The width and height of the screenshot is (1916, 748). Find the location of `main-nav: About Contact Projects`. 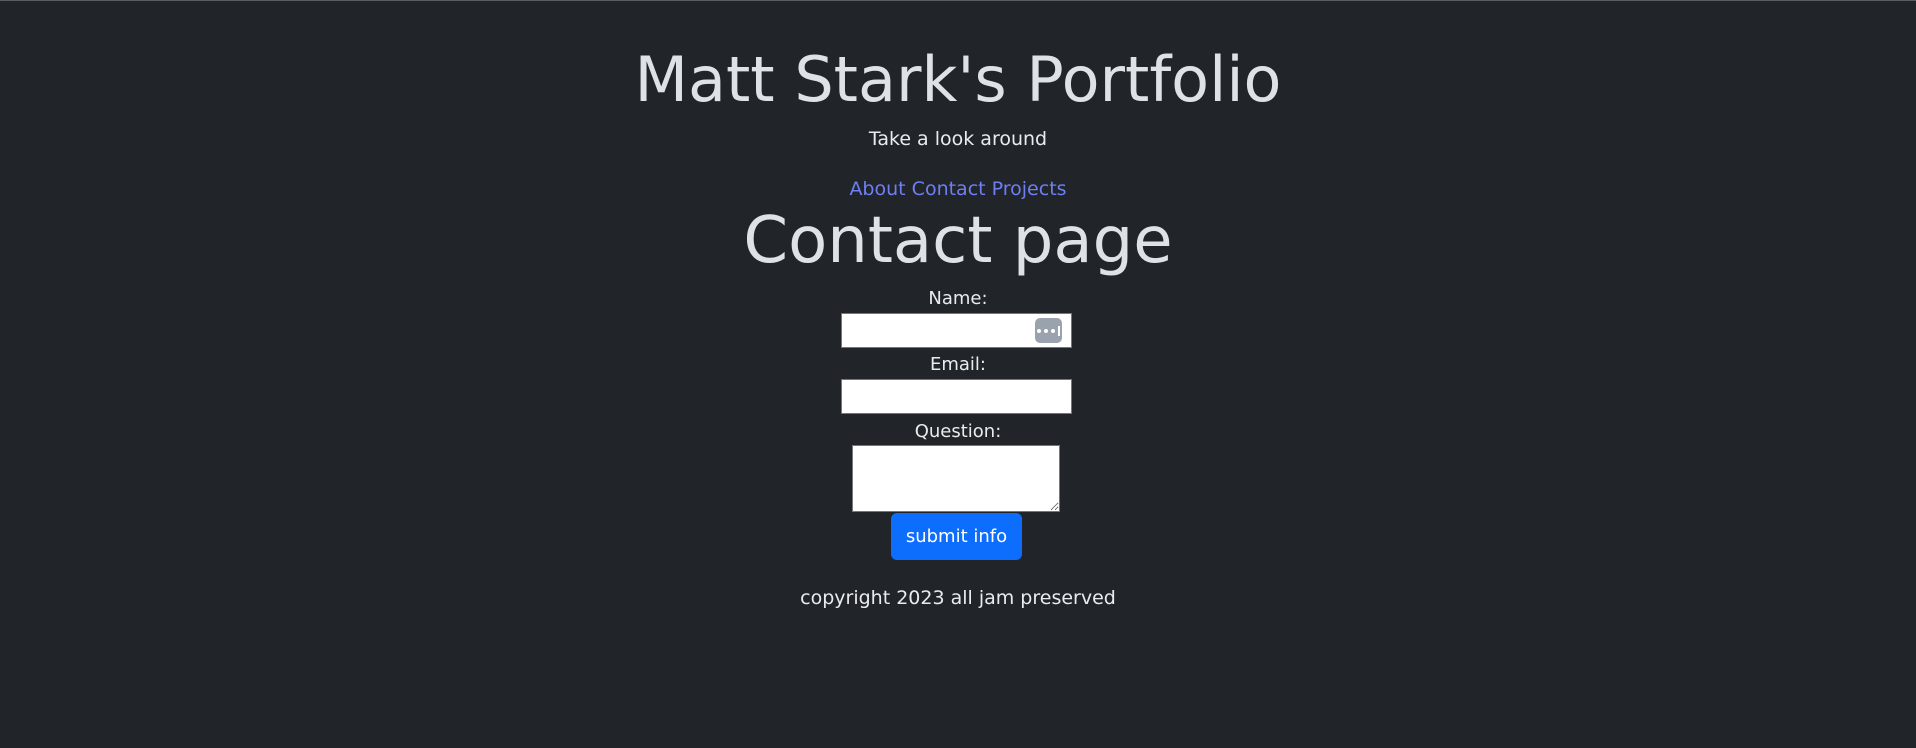

main-nav: About Contact Projects is located at coordinates (958, 189).